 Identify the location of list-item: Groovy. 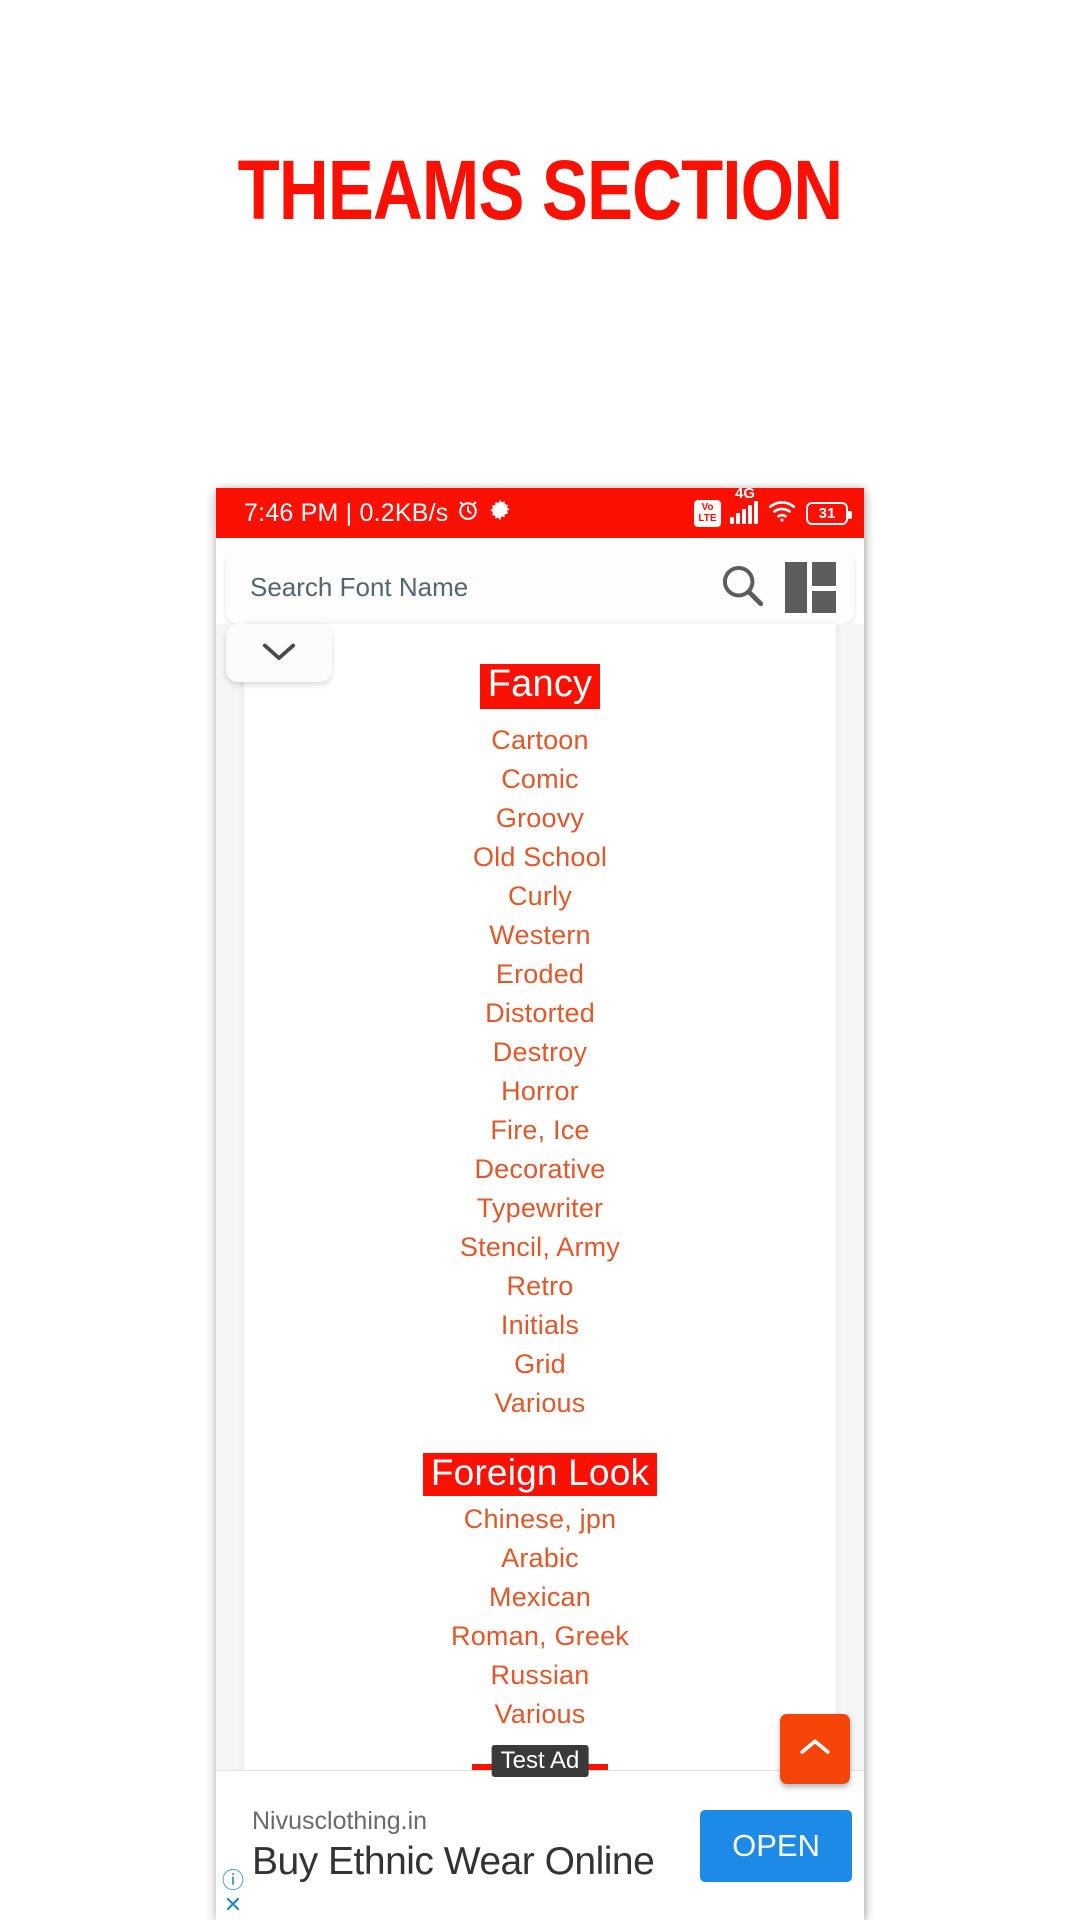
(540, 818).